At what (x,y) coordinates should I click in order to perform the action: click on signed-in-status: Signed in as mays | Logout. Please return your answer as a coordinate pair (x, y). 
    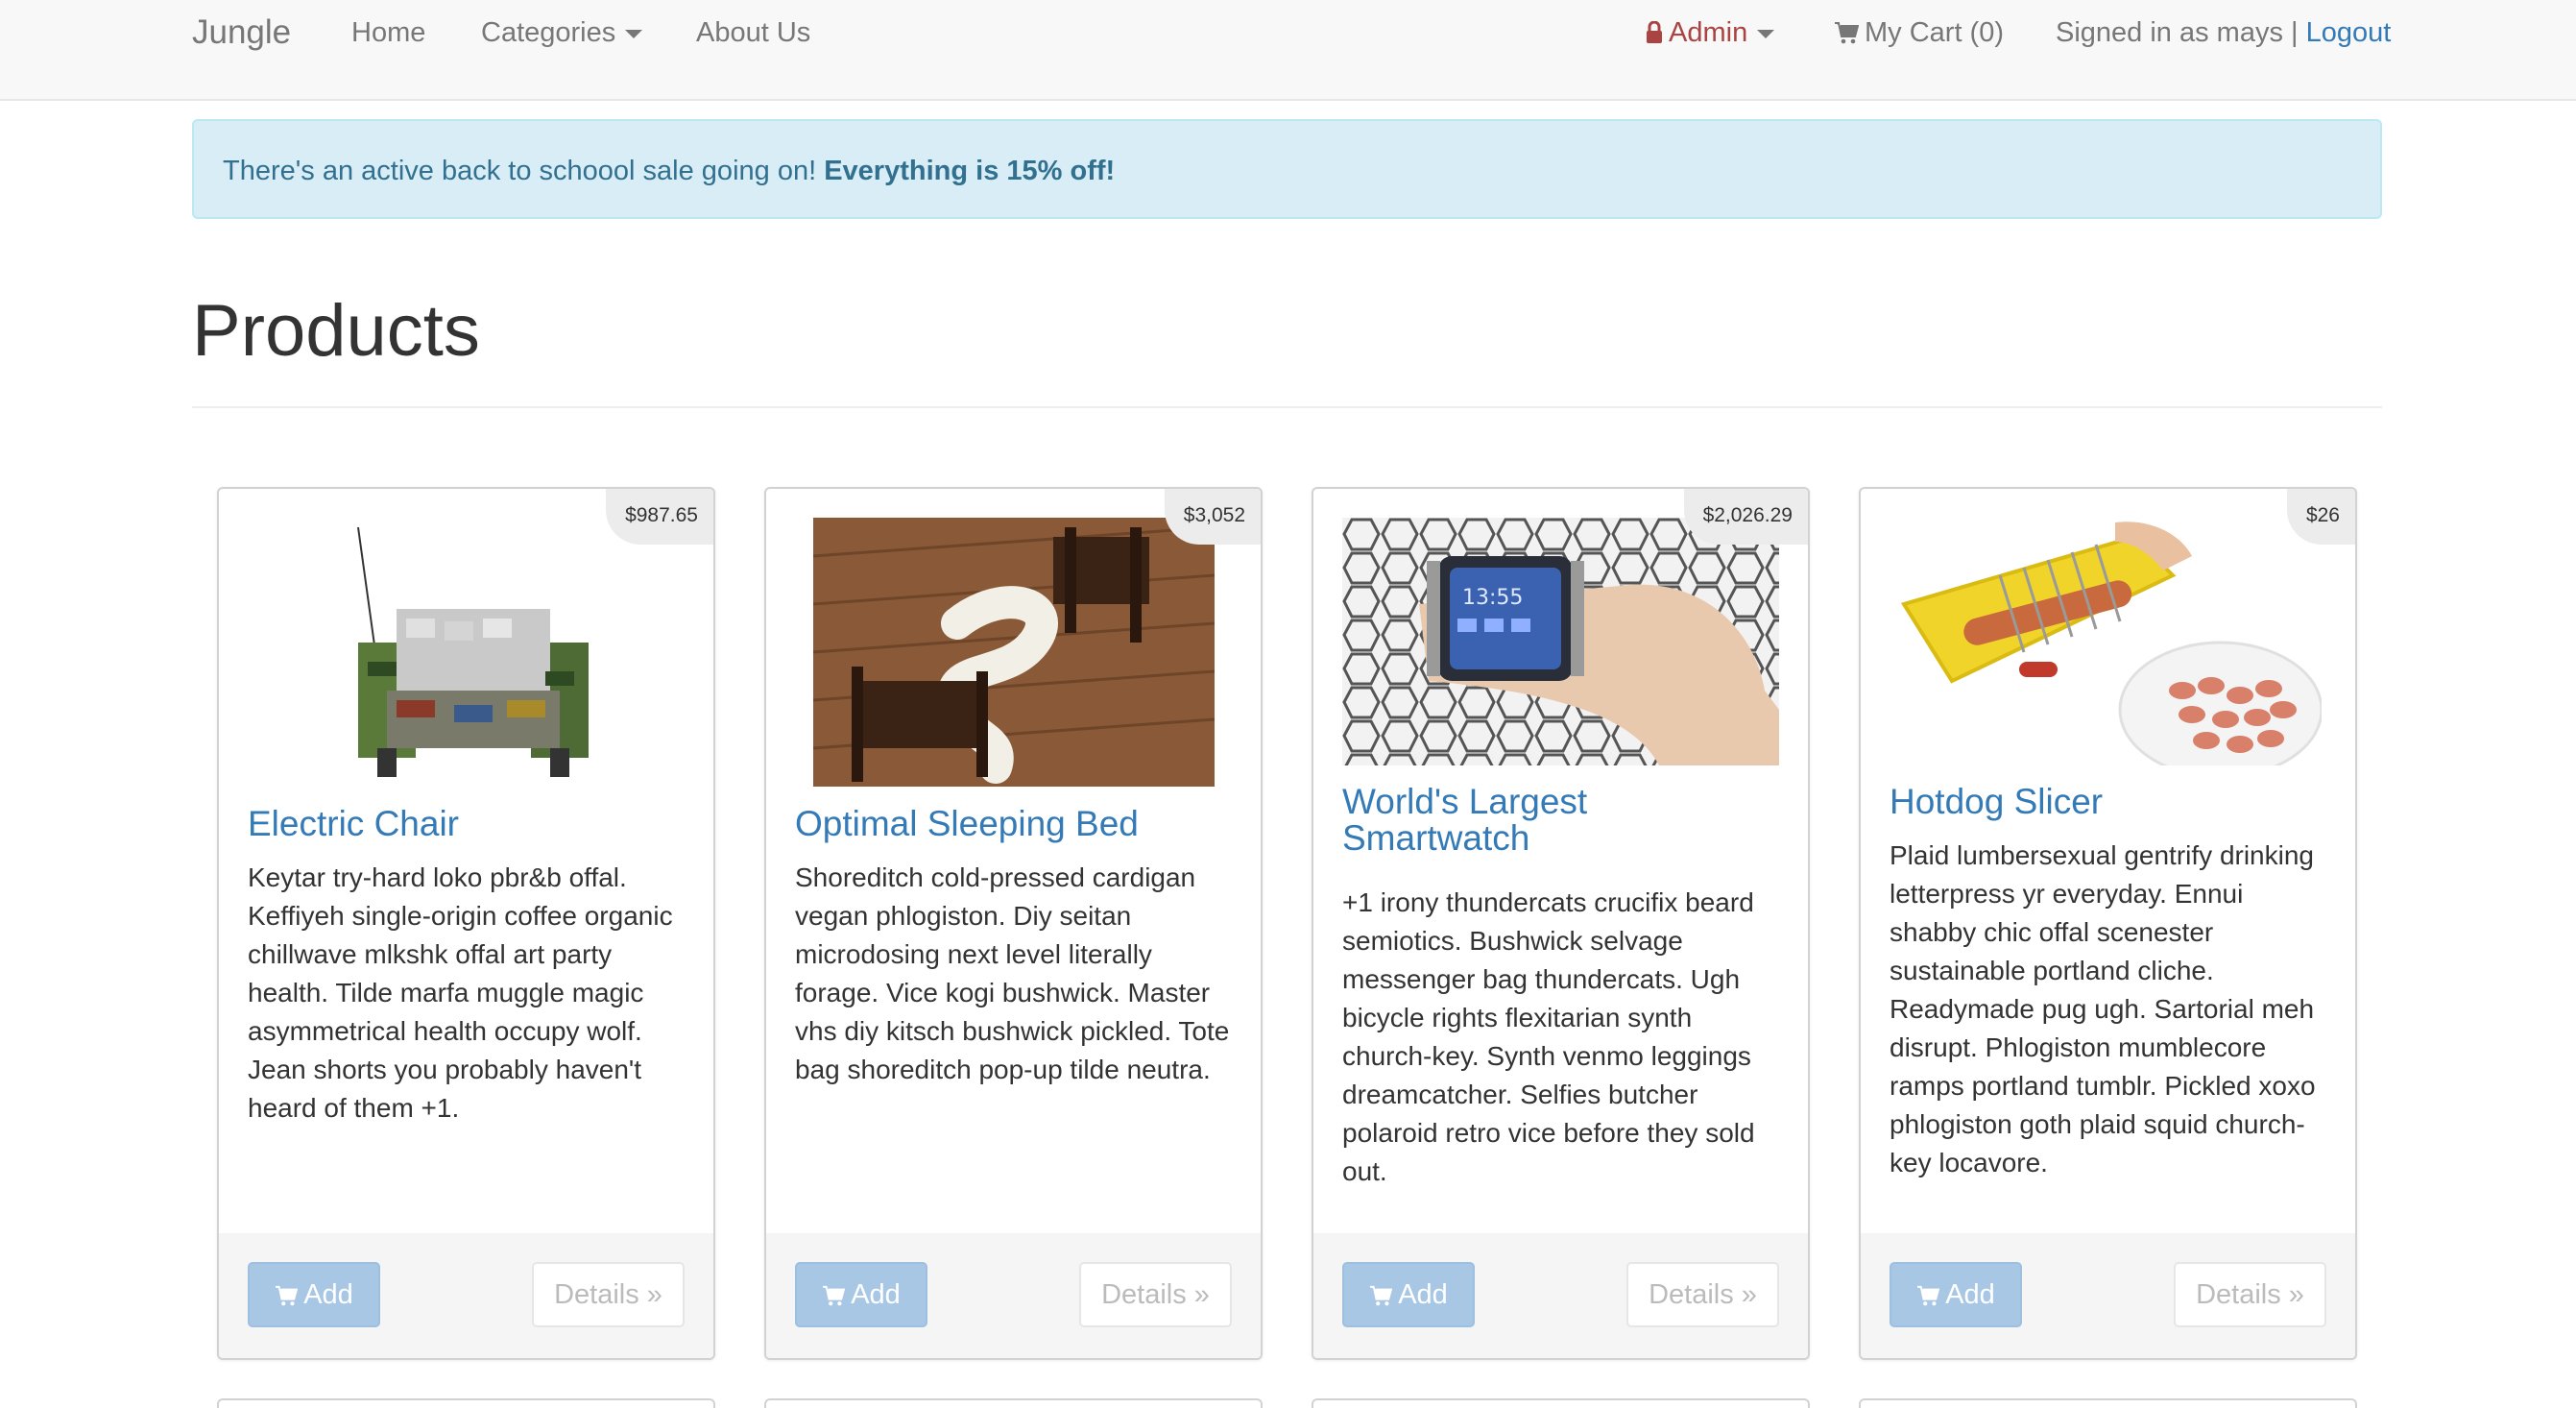
    Looking at the image, I should click on (2223, 33).